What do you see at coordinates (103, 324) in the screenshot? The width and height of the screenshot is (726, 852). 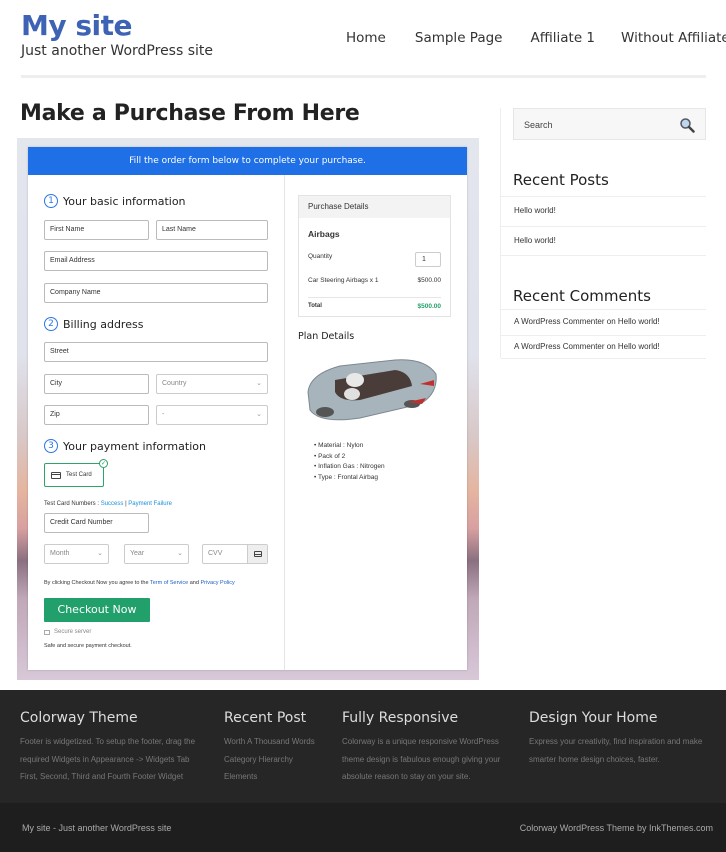 I see `section-title: Billing address` at bounding box center [103, 324].